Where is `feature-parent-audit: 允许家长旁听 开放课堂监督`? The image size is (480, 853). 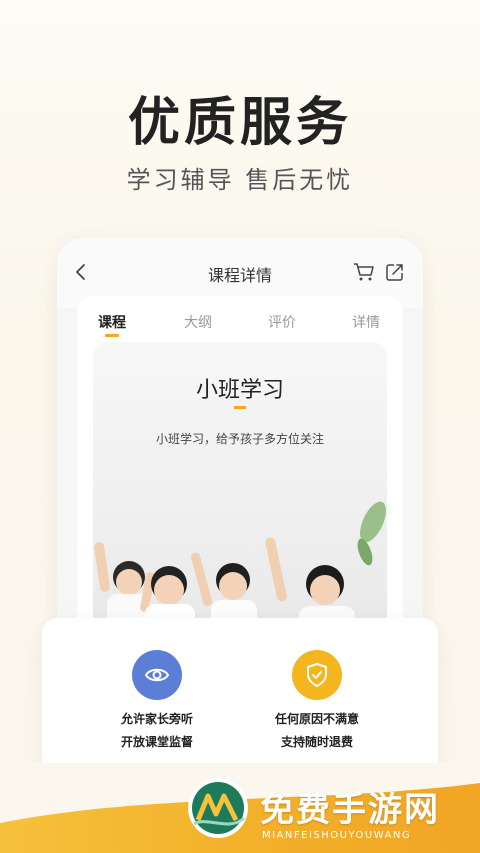 feature-parent-audit: 允许家长旁听 开放课堂监督 is located at coordinates (157, 700).